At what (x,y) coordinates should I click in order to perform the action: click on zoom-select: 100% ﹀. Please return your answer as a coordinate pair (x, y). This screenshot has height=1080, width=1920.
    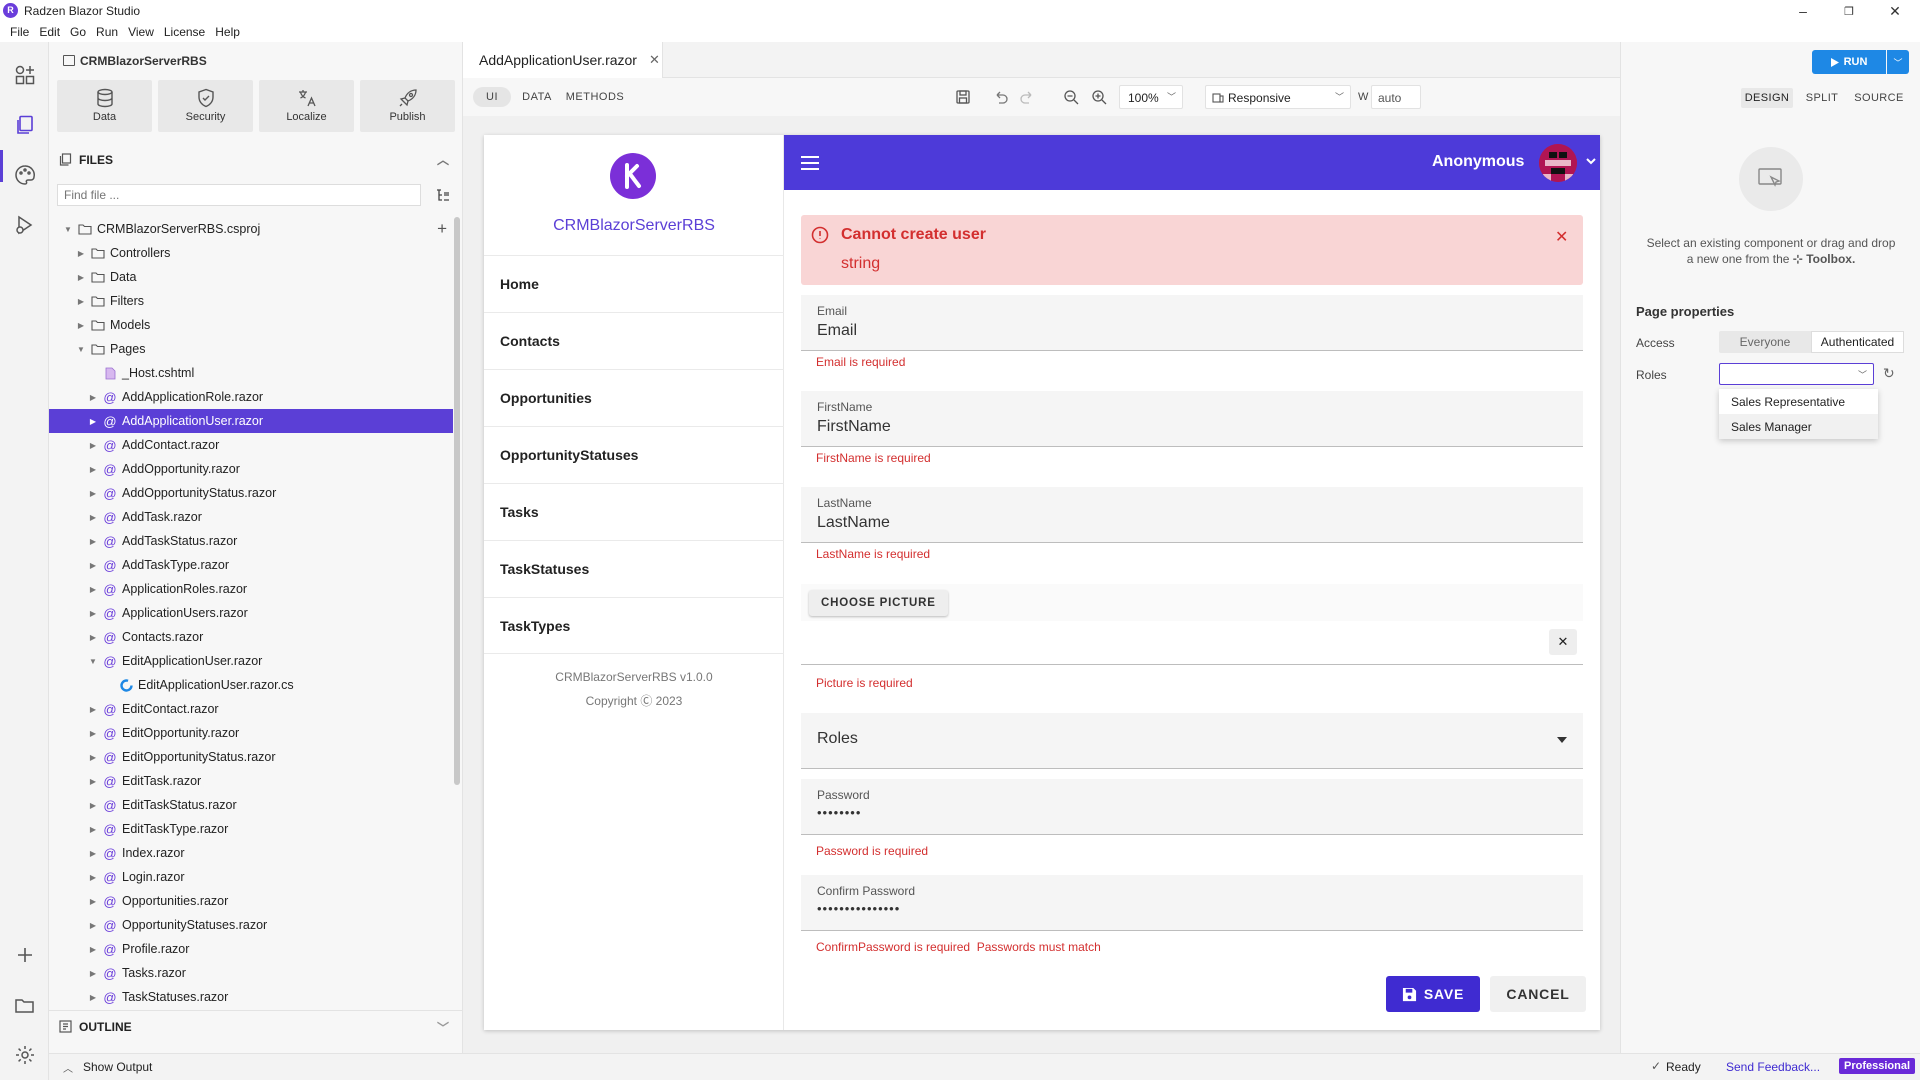
    Looking at the image, I should click on (1151, 97).